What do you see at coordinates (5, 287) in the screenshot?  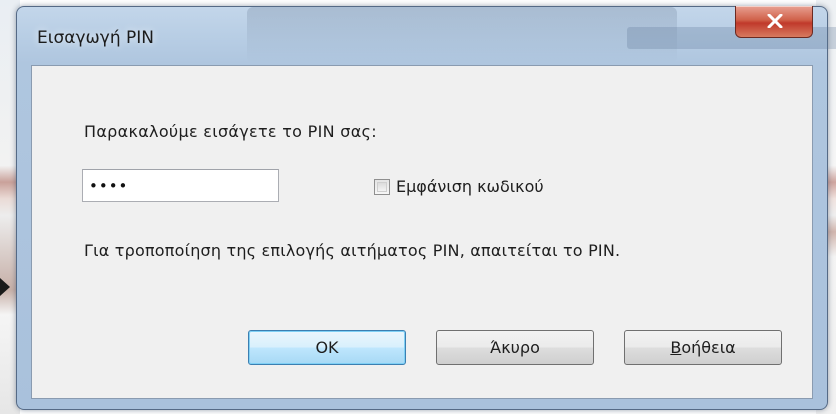 I see `pointer-arrow-icon` at bounding box center [5, 287].